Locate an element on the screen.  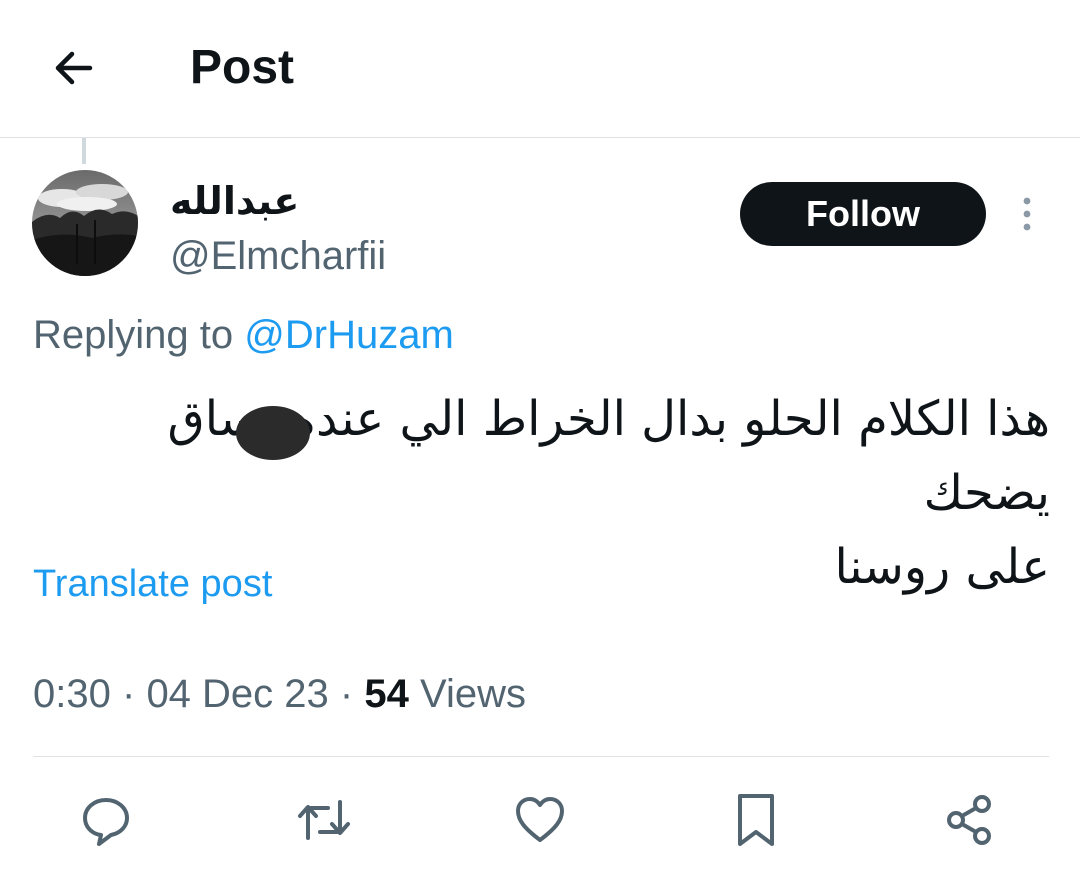
replying-to-line: Replying to @DrHuzam is located at coordinates (243, 335).